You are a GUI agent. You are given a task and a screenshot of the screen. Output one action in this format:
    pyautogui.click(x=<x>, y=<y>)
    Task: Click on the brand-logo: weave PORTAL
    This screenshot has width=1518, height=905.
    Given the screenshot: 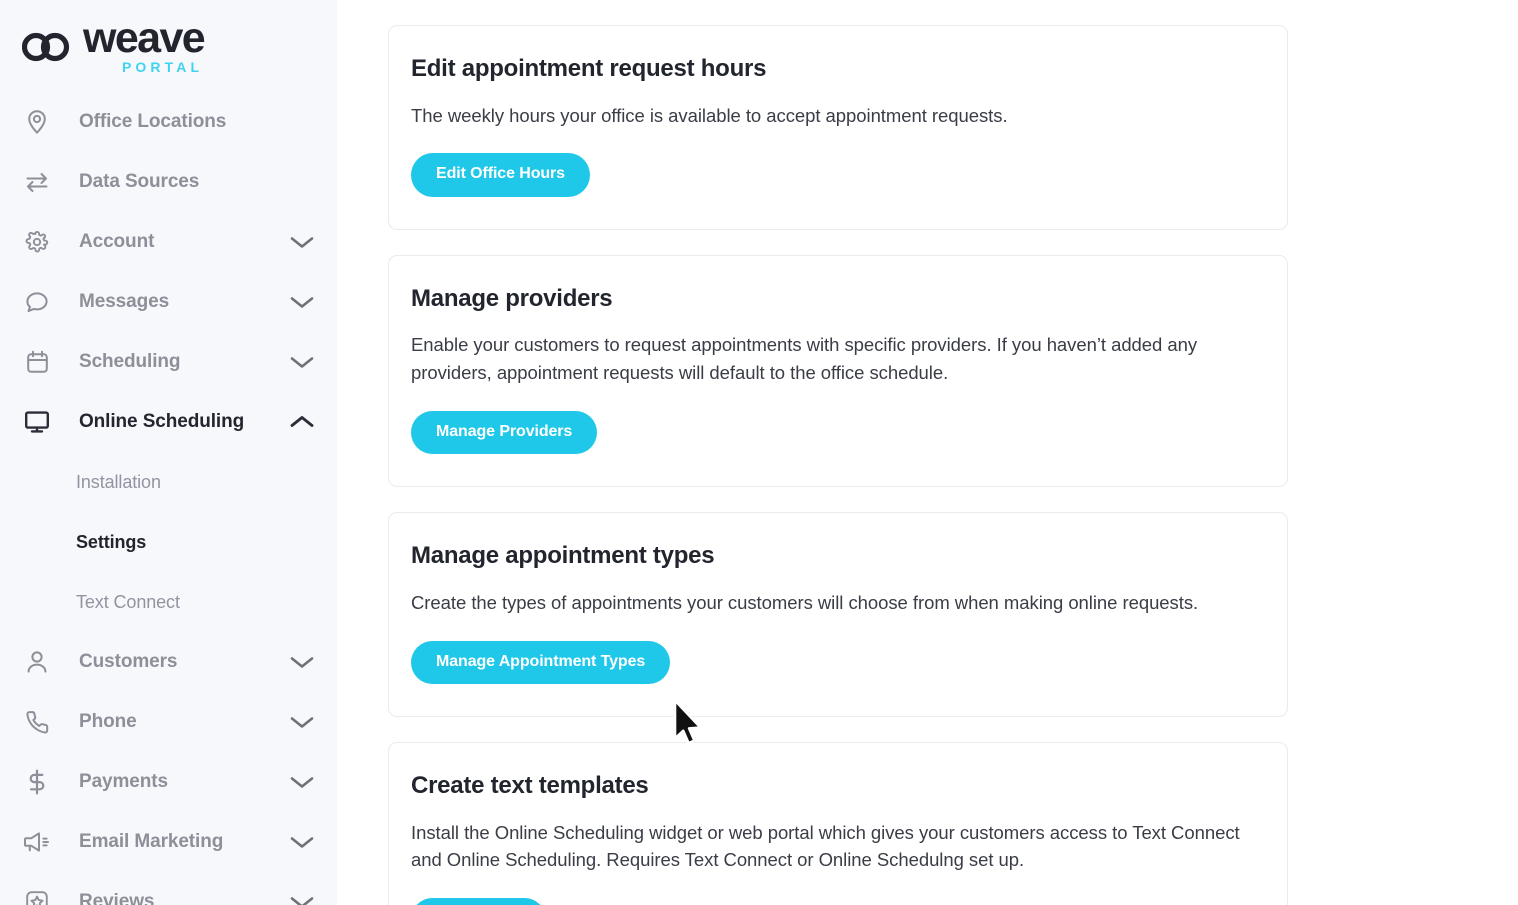 What is the action you would take?
    pyautogui.click(x=168, y=37)
    